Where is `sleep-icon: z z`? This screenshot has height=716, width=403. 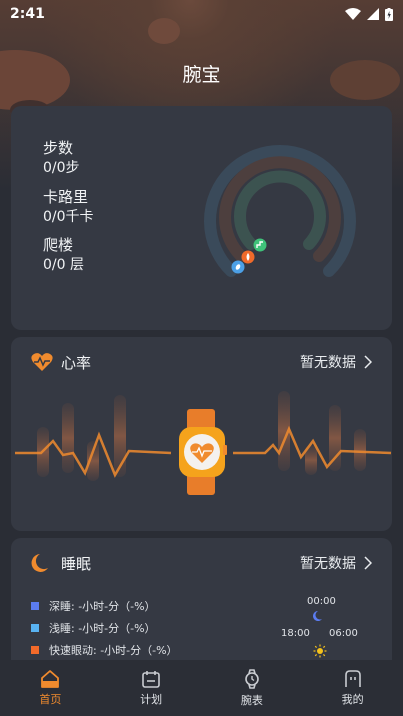 sleep-icon: z z is located at coordinates (39, 563).